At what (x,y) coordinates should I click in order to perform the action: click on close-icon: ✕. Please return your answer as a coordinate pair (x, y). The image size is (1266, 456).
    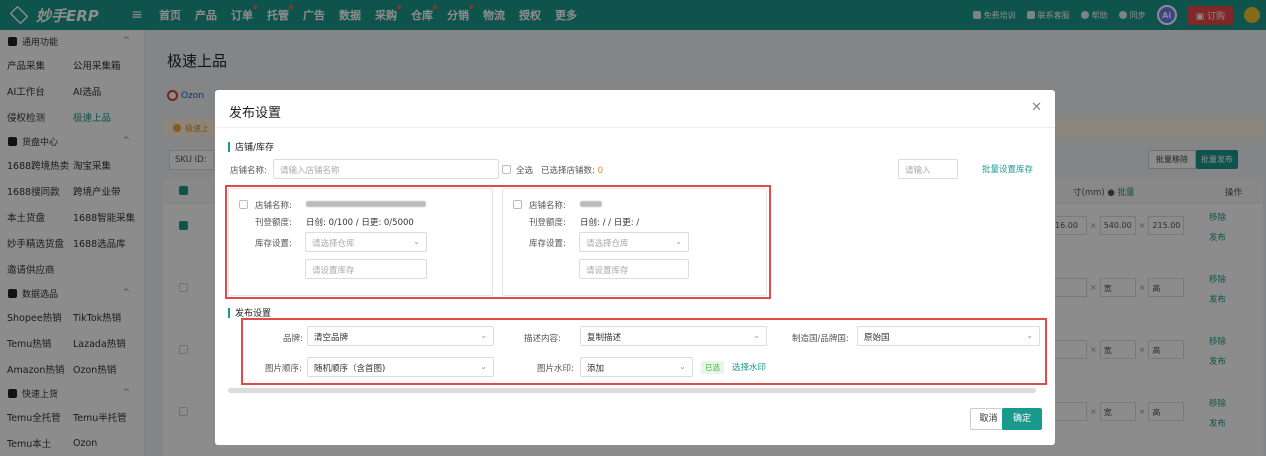
    Looking at the image, I should click on (1036, 107).